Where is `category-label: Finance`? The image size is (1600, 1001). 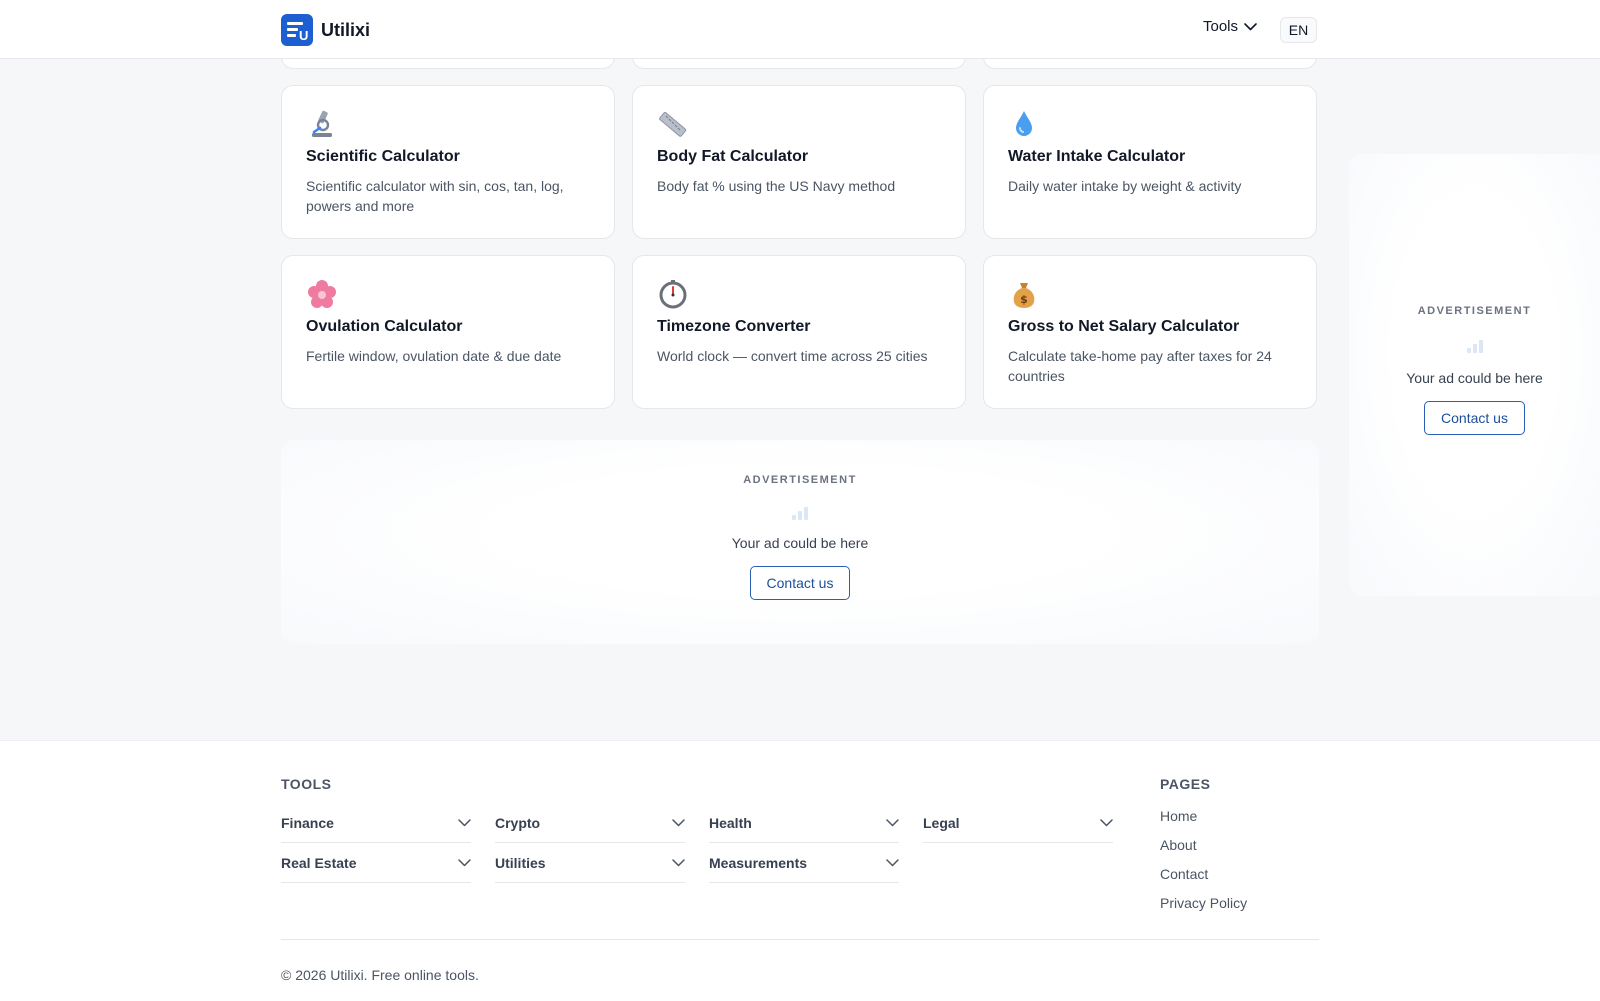
category-label: Finance is located at coordinates (307, 822).